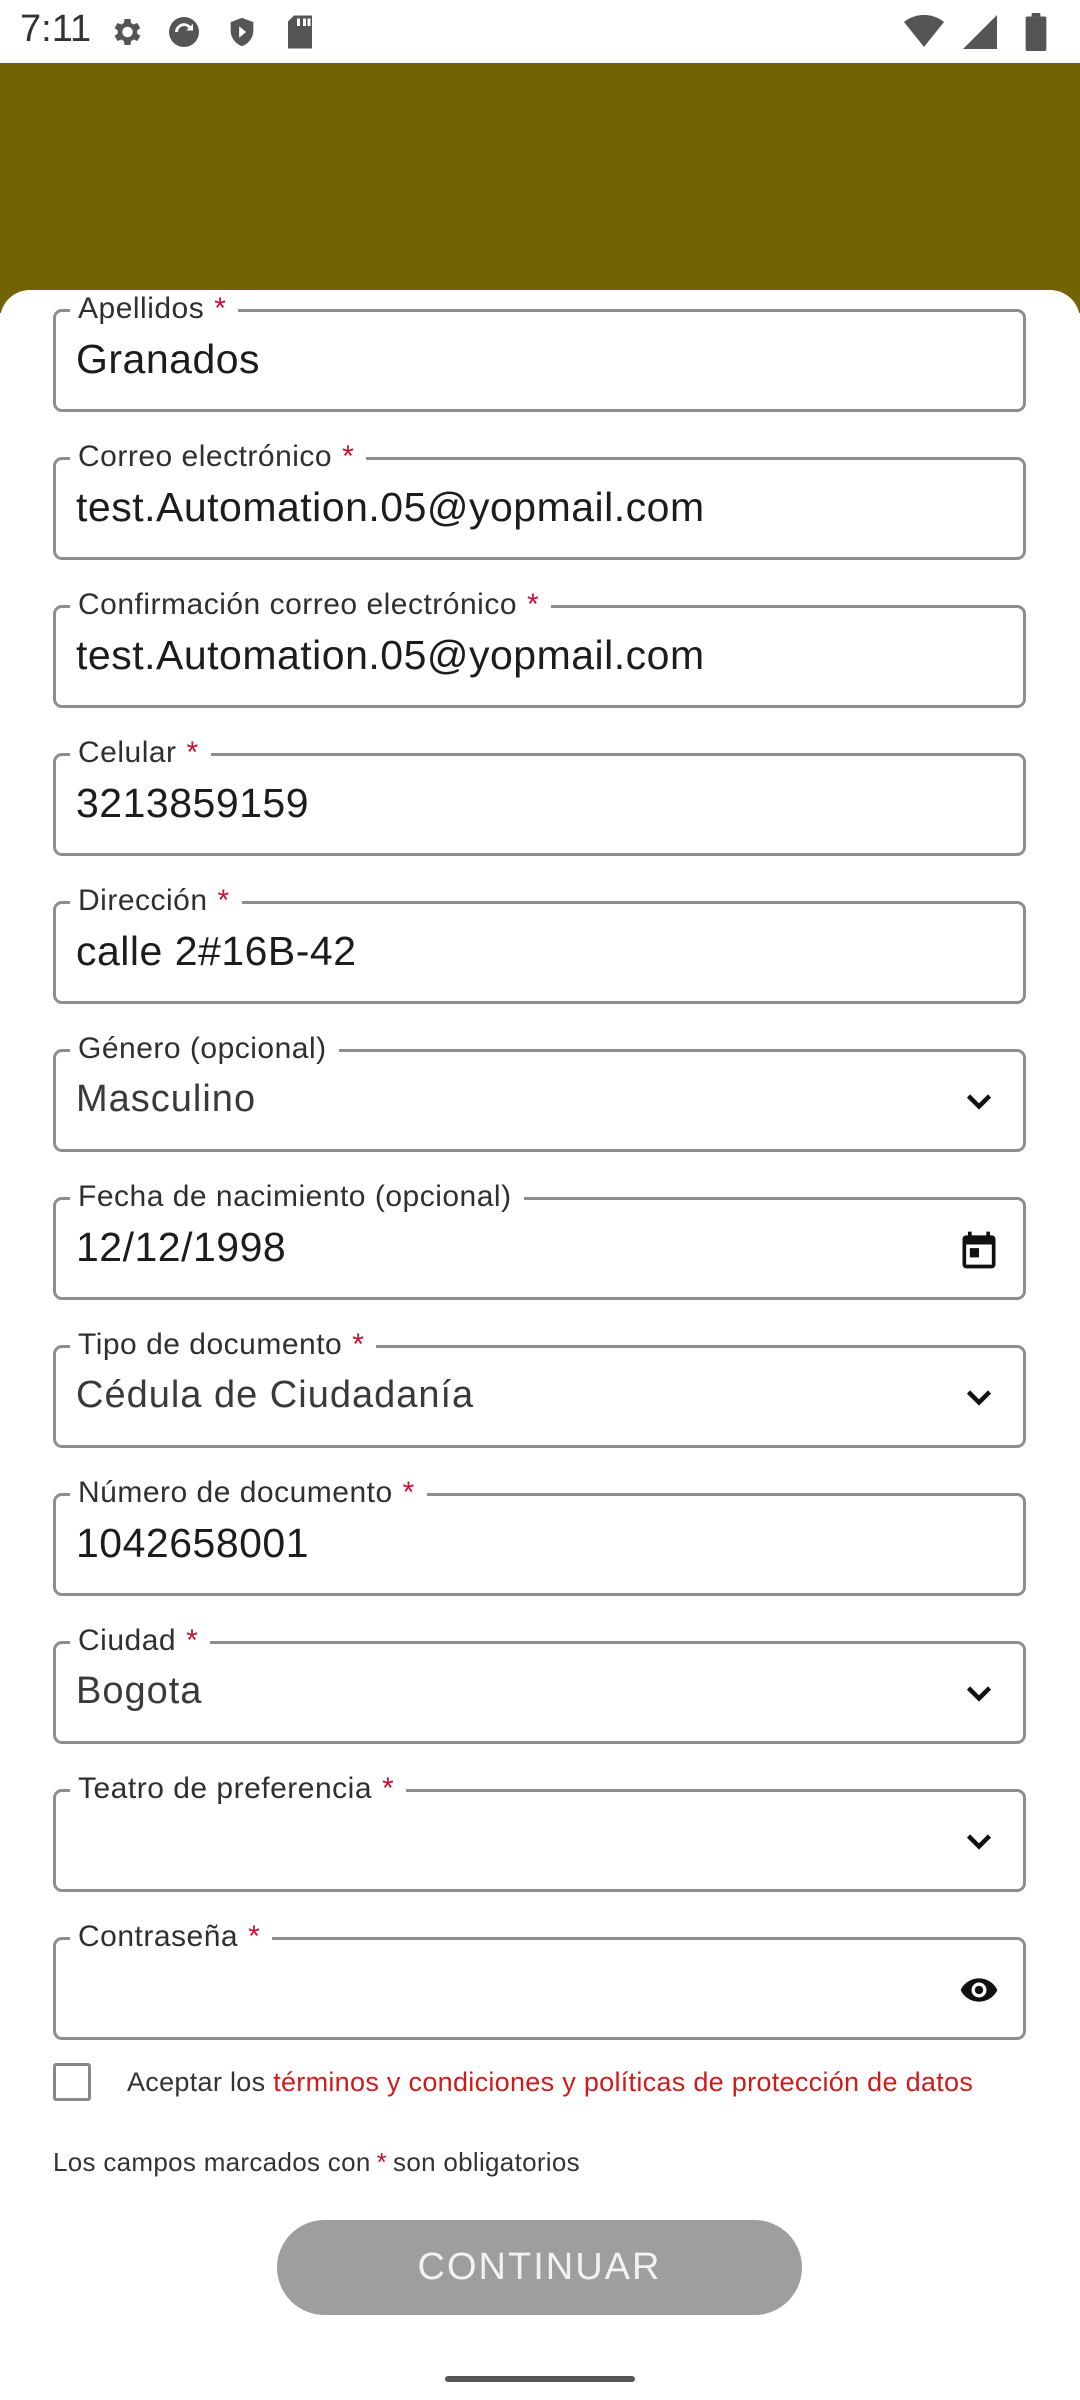 The height and width of the screenshot is (2400, 1080). I want to click on document-type-label: Tipo de documento *, so click(223, 1345).